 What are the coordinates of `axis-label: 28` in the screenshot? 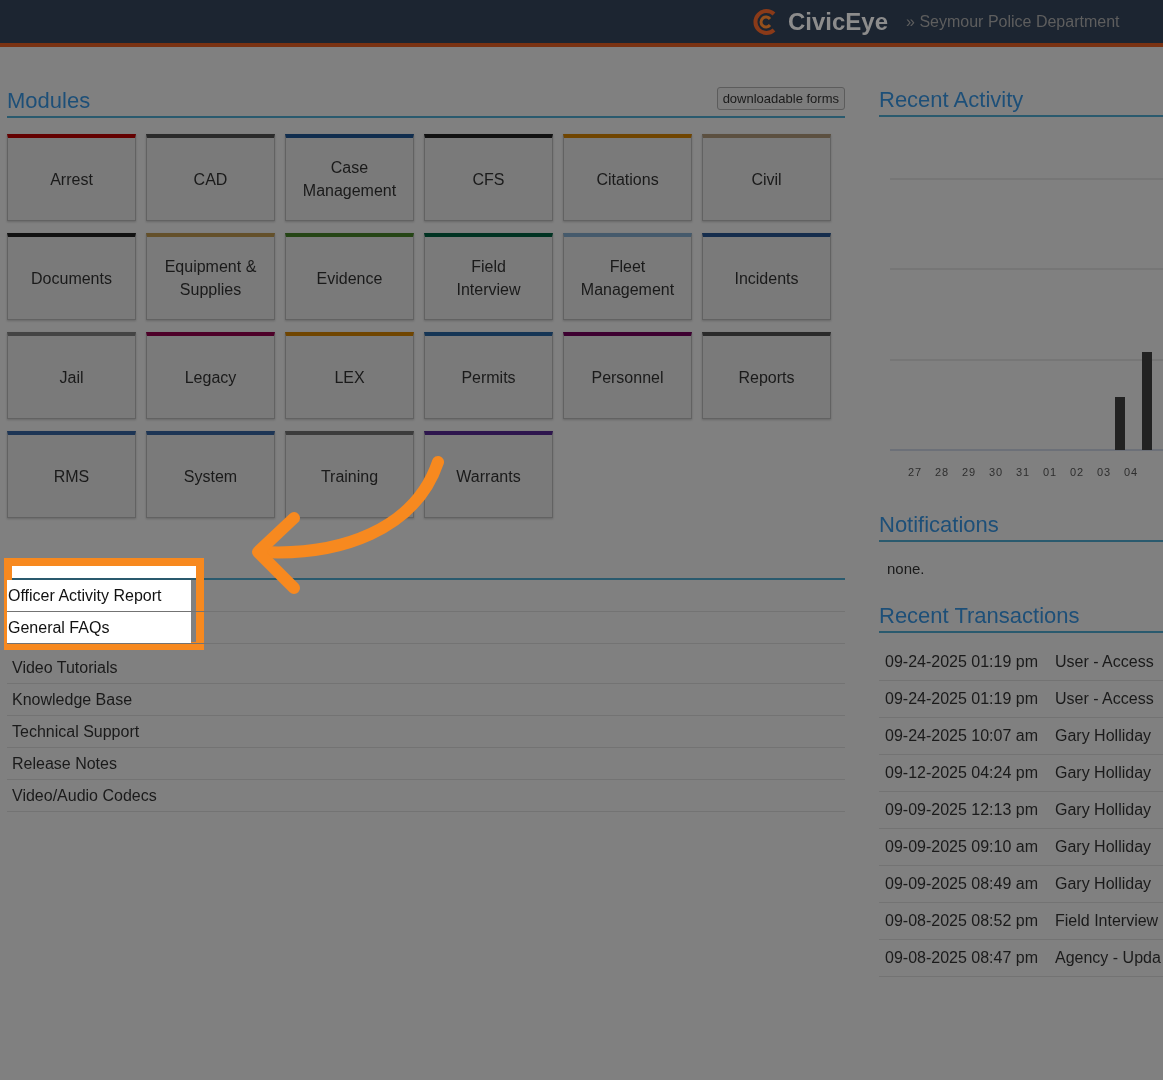 It's located at (943, 472).